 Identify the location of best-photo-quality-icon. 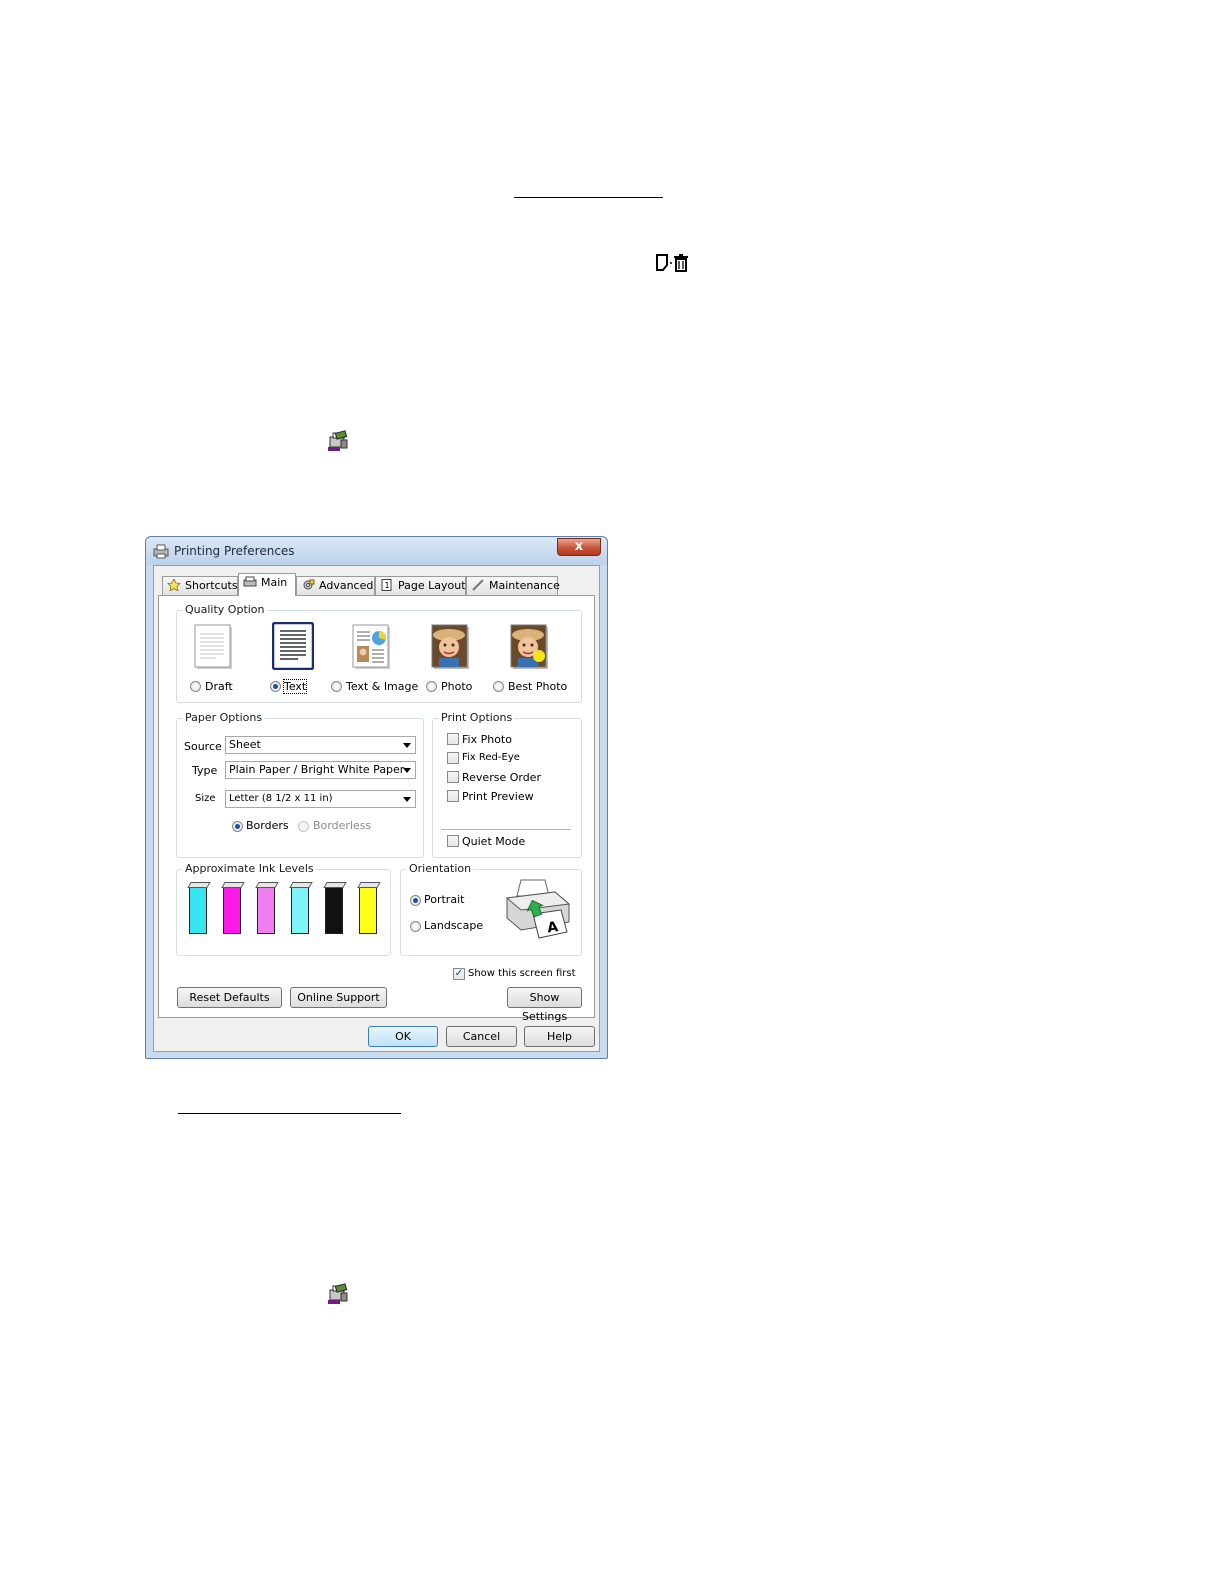
(530, 647).